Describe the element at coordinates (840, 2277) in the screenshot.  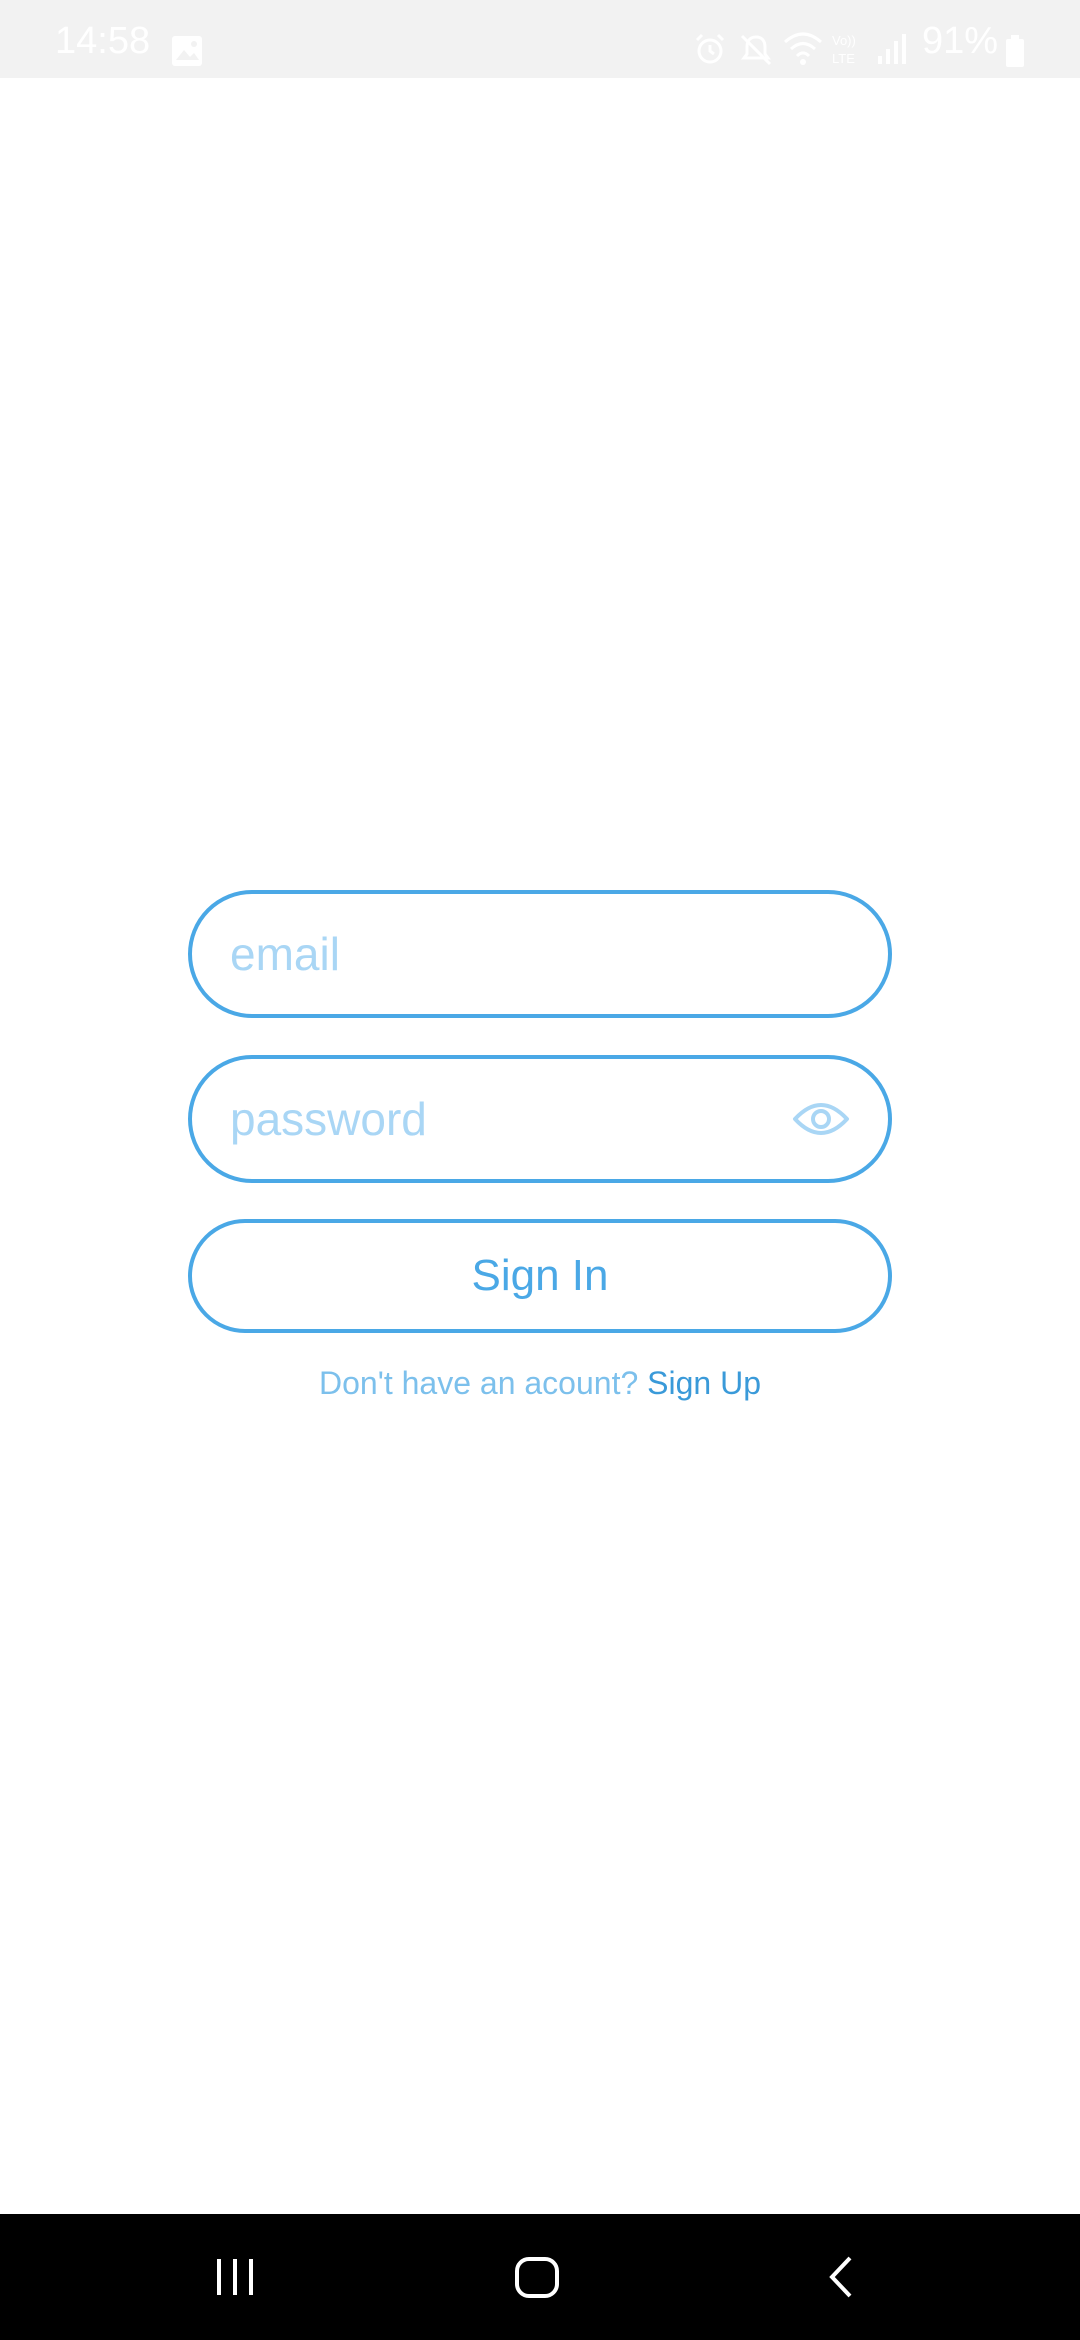
I see `back-icon` at that location.